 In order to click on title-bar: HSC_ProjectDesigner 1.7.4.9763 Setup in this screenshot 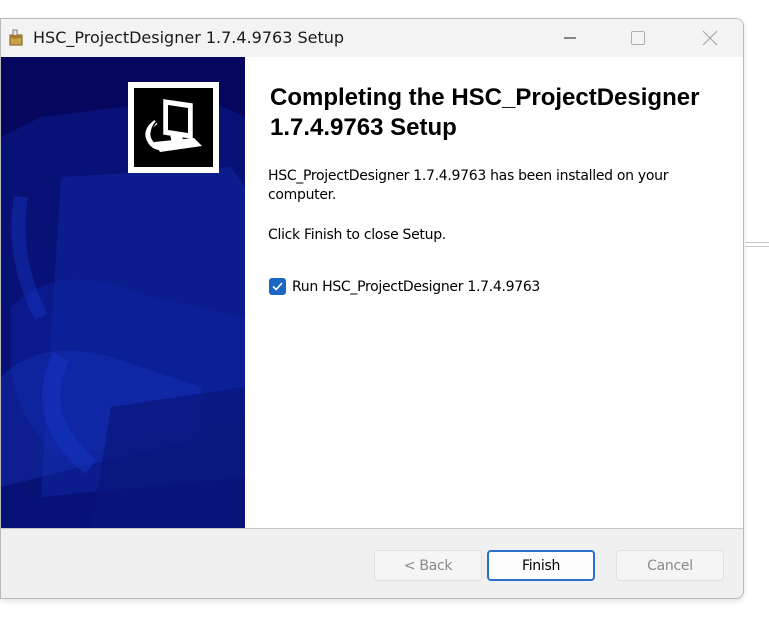, I will do `click(372, 38)`.